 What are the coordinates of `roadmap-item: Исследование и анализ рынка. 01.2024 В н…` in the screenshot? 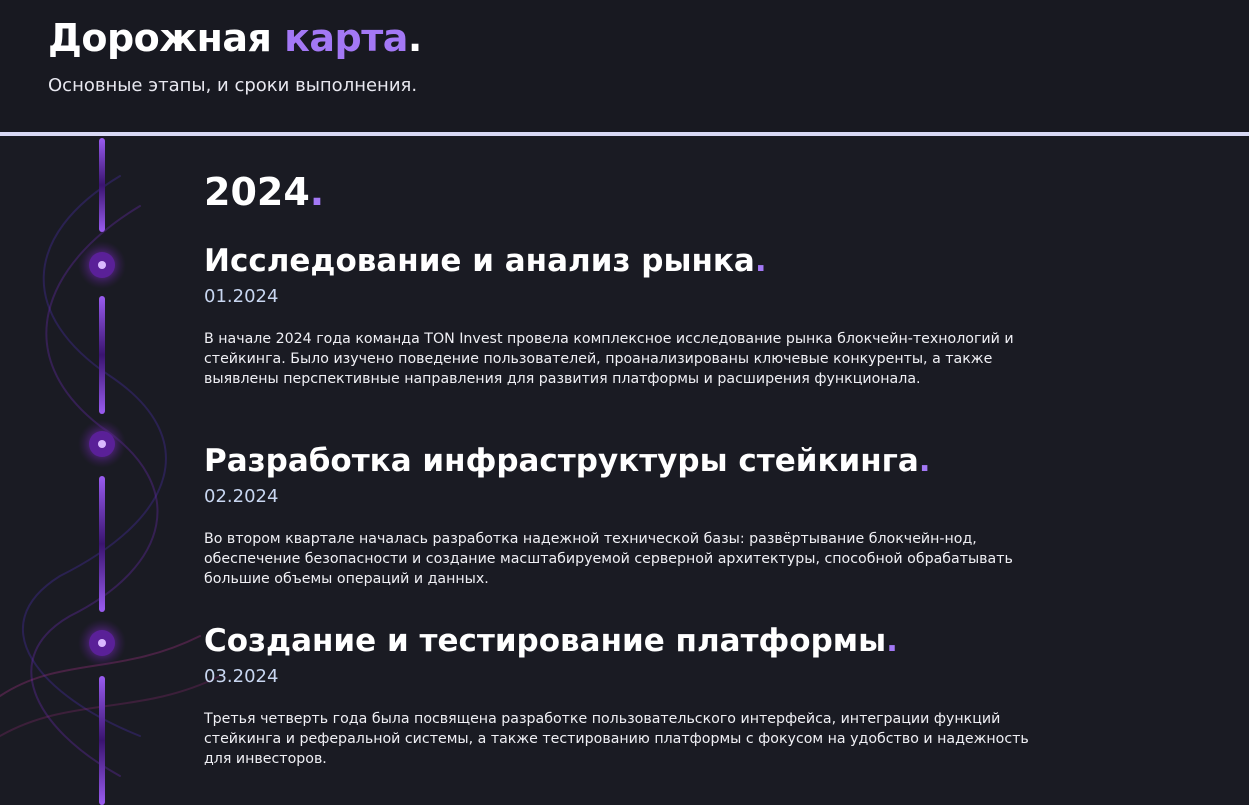 It's located at (634, 316).